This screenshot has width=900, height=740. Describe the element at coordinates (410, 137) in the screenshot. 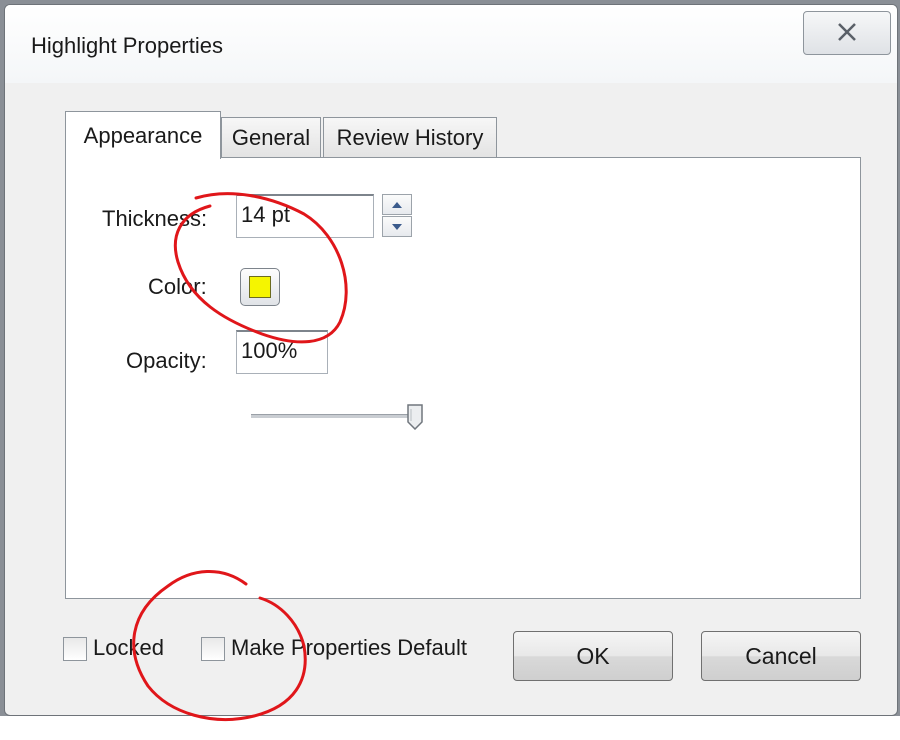

I see `tab-review-history: Review History` at that location.